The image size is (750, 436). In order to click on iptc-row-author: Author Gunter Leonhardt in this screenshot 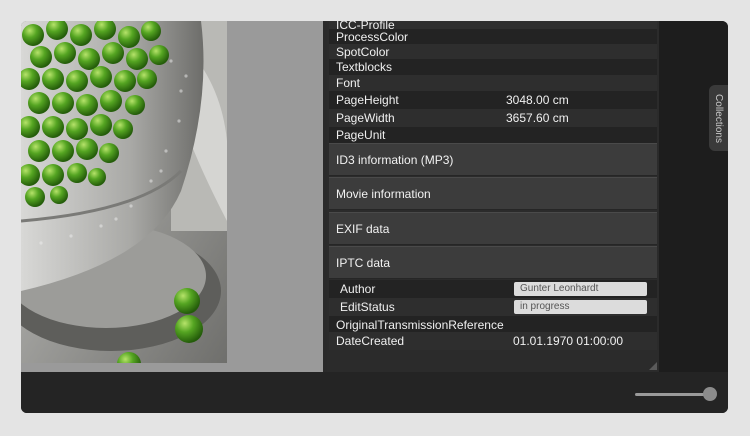, I will do `click(493, 289)`.